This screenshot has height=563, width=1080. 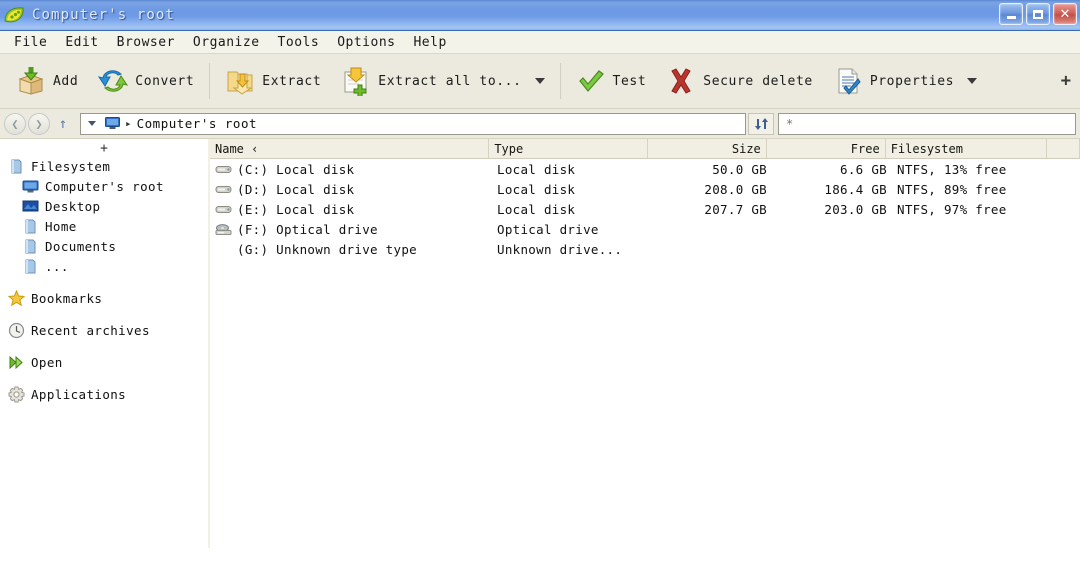 What do you see at coordinates (81, 246) in the screenshot?
I see `sidebar-item-label: Documents` at bounding box center [81, 246].